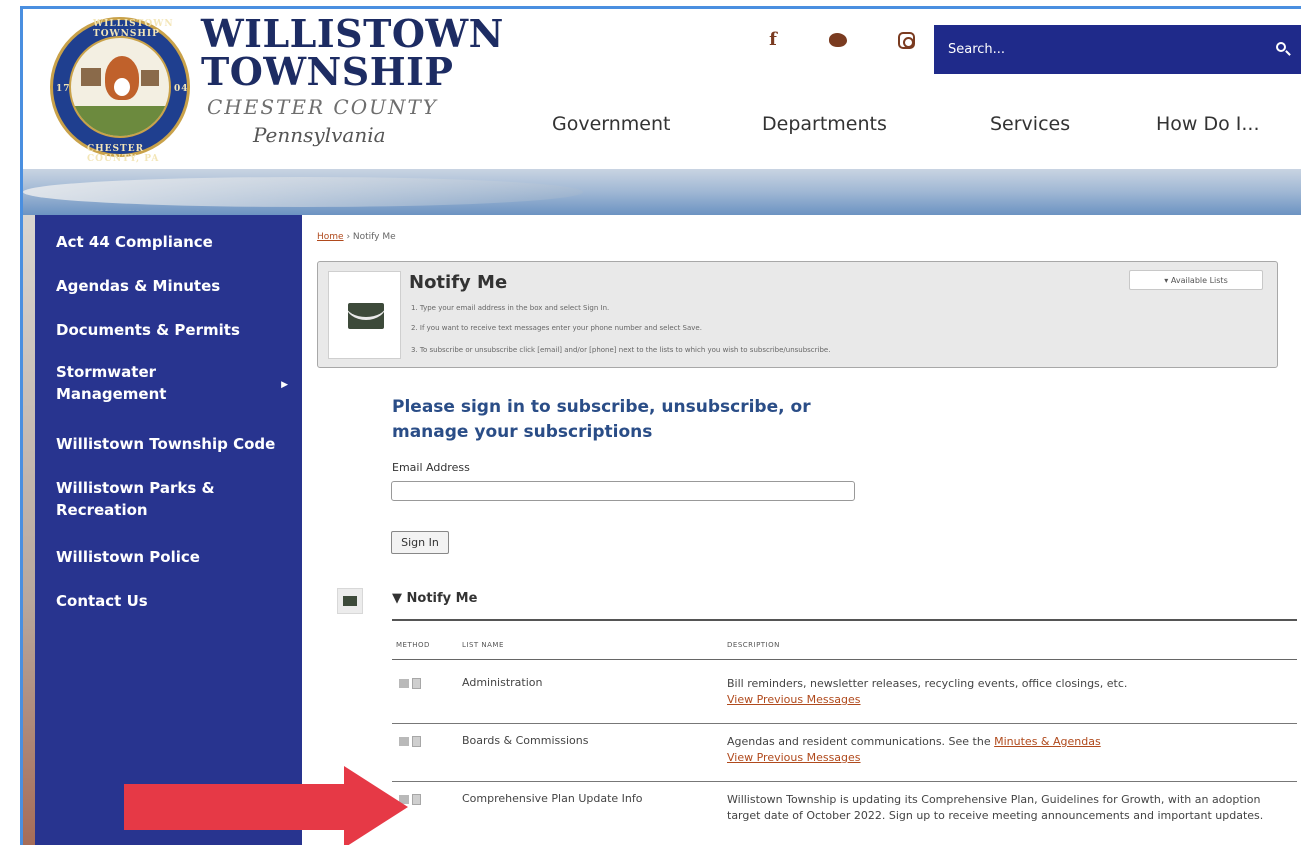 This screenshot has width=1301, height=845. I want to click on facebook-icon: f, so click(773, 40).